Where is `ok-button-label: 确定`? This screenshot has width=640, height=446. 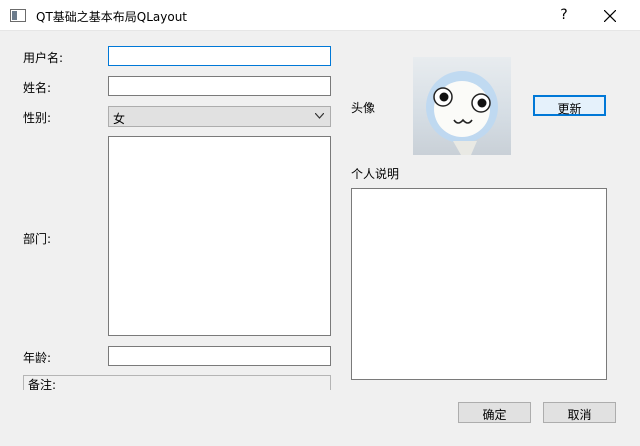
ok-button-label: 确定 is located at coordinates (494, 415).